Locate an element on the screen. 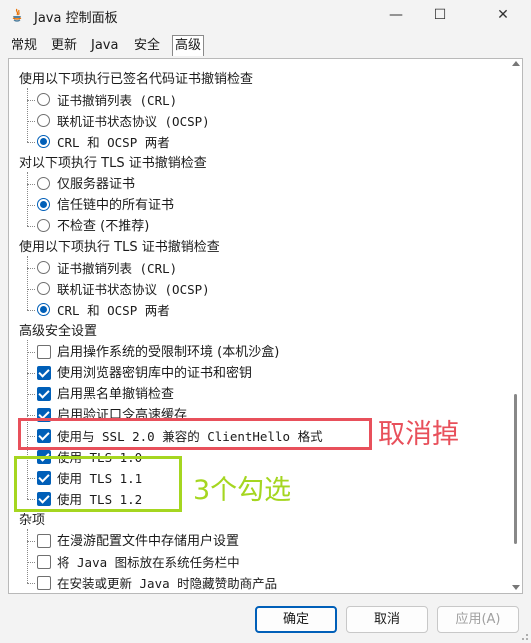  radio-option: 仅服务器证书 is located at coordinates (259, 184).